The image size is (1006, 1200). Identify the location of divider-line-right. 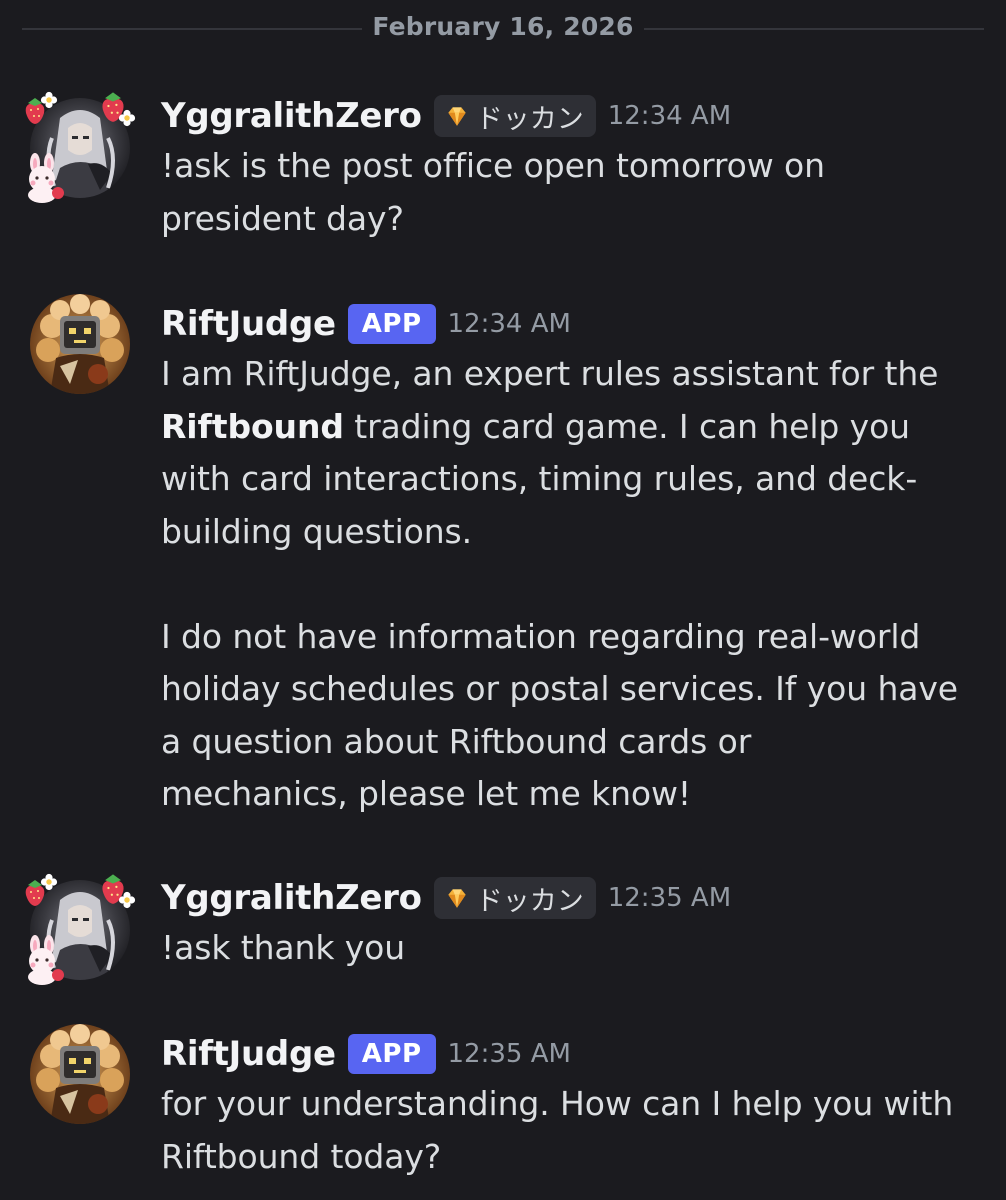
(814, 29).